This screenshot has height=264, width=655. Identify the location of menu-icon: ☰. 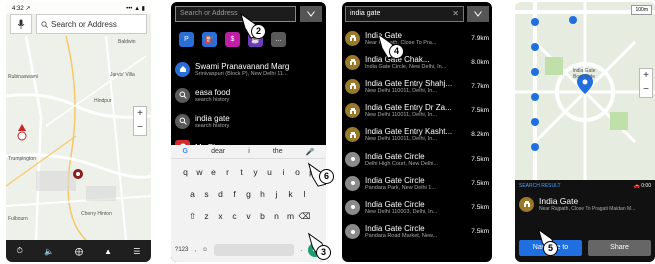
(136, 251).